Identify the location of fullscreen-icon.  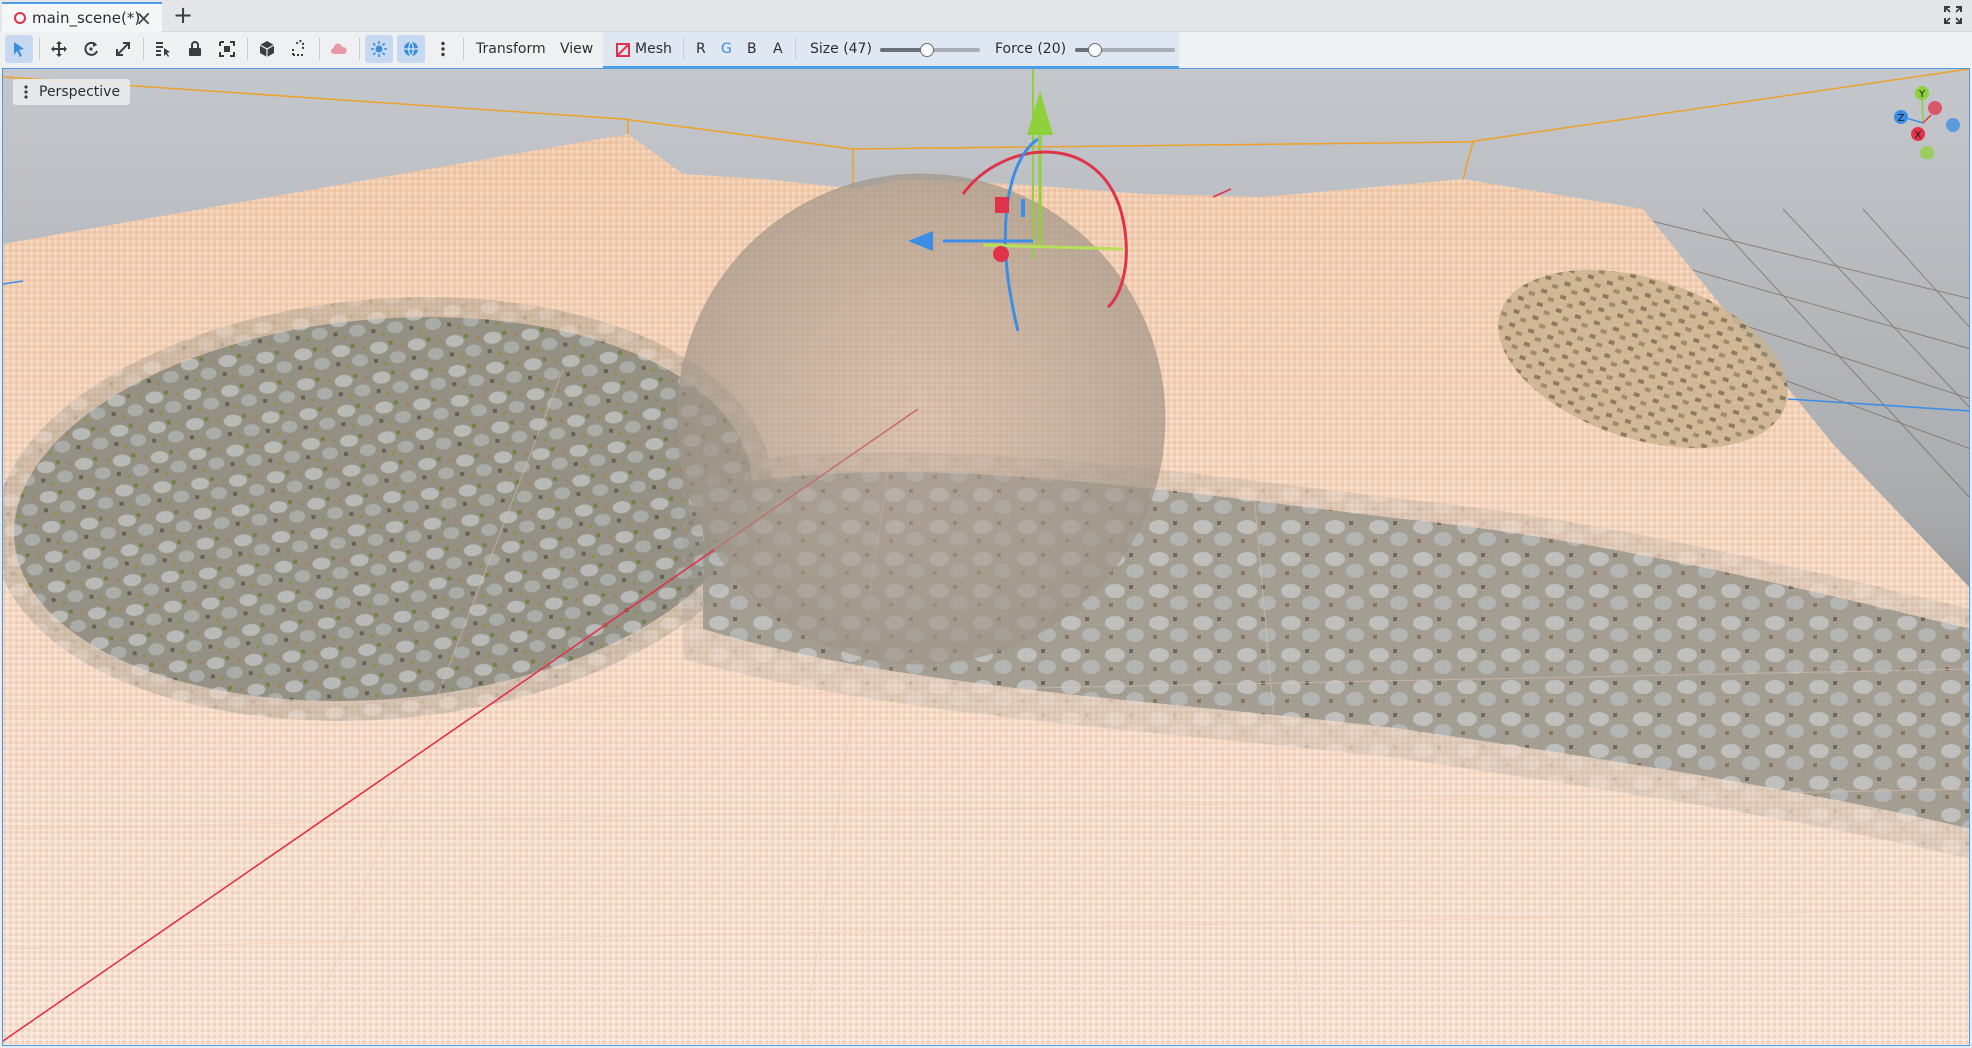
(1953, 15).